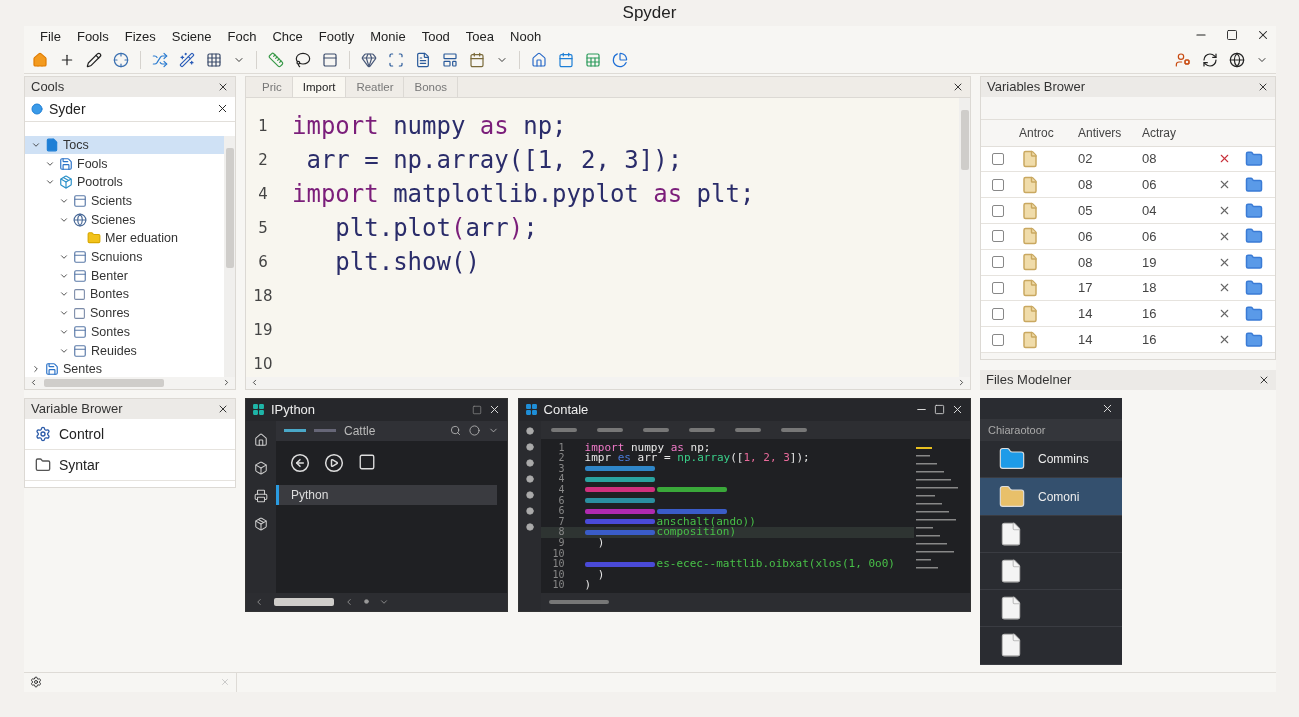 The width and height of the screenshot is (1299, 717). What do you see at coordinates (431, 86) in the screenshot?
I see `editor-tab: Bonos` at bounding box center [431, 86].